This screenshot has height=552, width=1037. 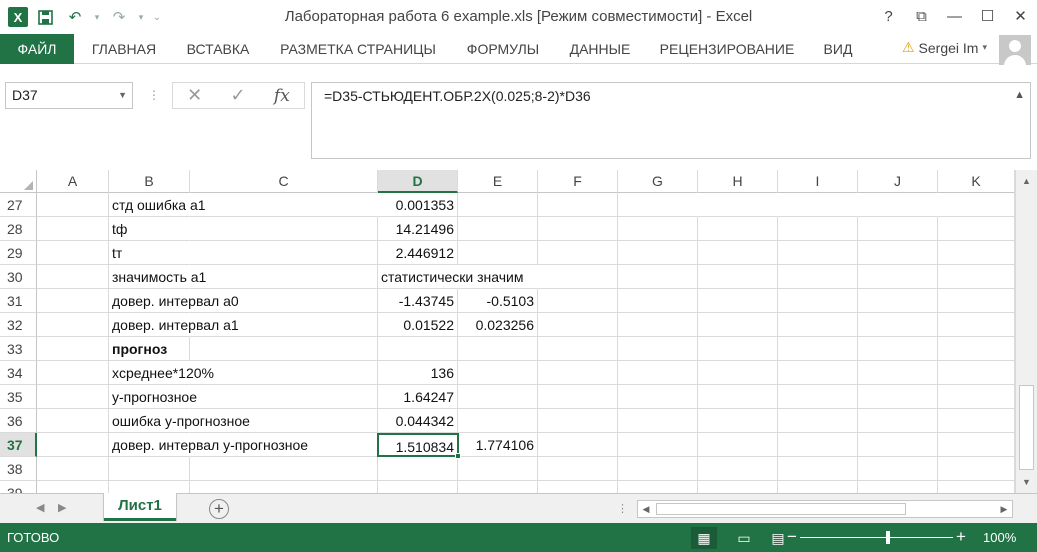 I want to click on cell-label: tт, so click(x=149, y=253).